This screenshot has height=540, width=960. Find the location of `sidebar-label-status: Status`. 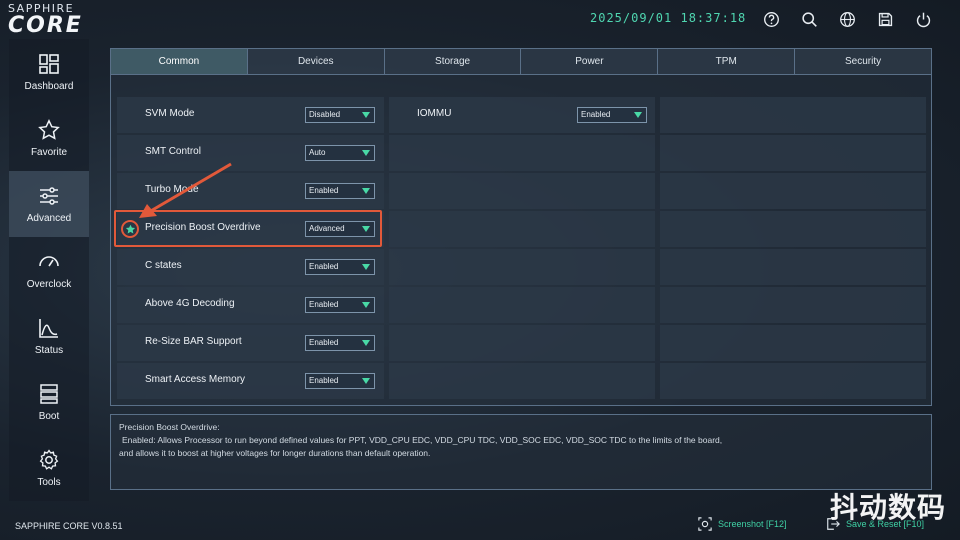

sidebar-label-status: Status is located at coordinates (49, 350).